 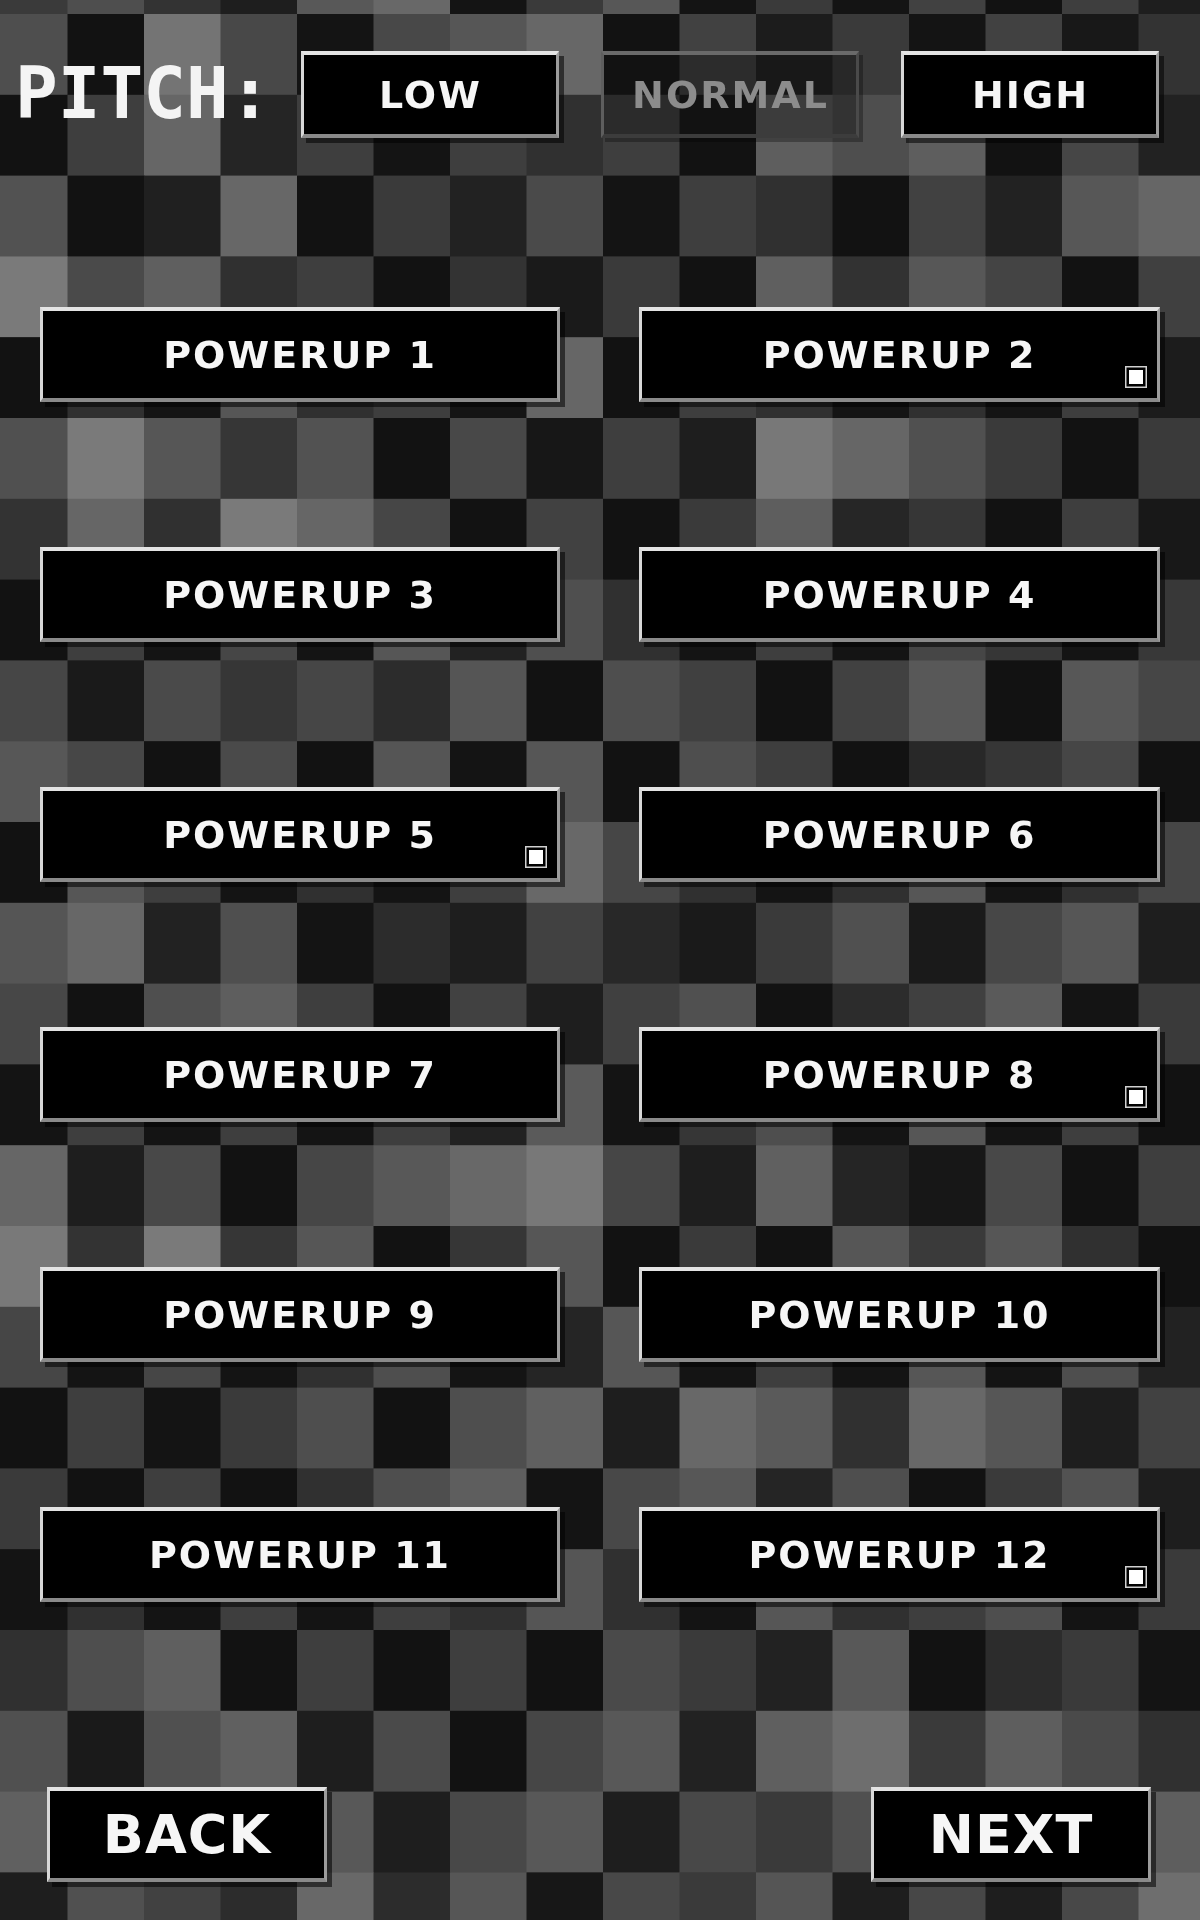 I want to click on powerup-button: POWERUP 2, so click(x=899, y=354).